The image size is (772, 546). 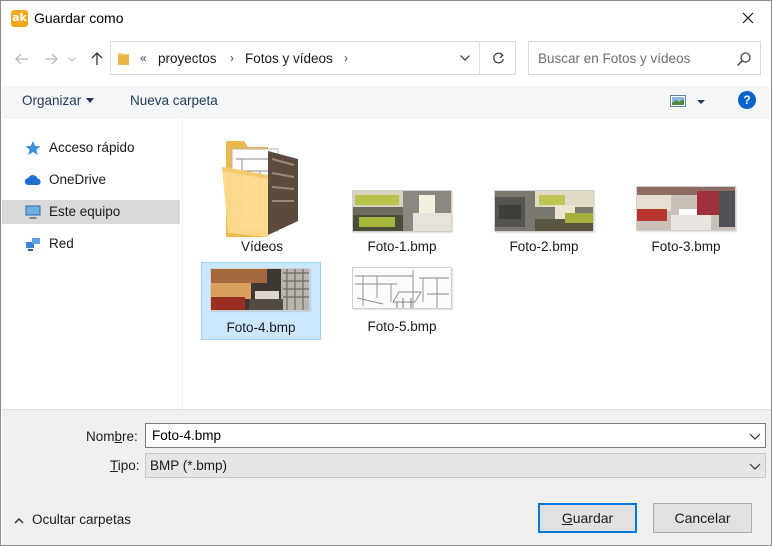 I want to click on breadcrumb-proyectos: proyectos, so click(x=187, y=58).